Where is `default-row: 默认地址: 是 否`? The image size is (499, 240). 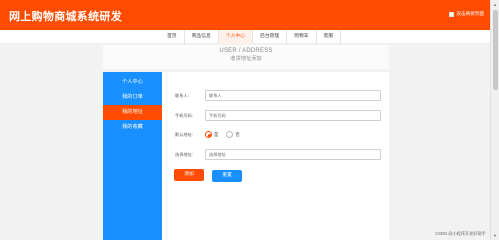
default-row: 默认地址: 是 否 is located at coordinates (211, 134).